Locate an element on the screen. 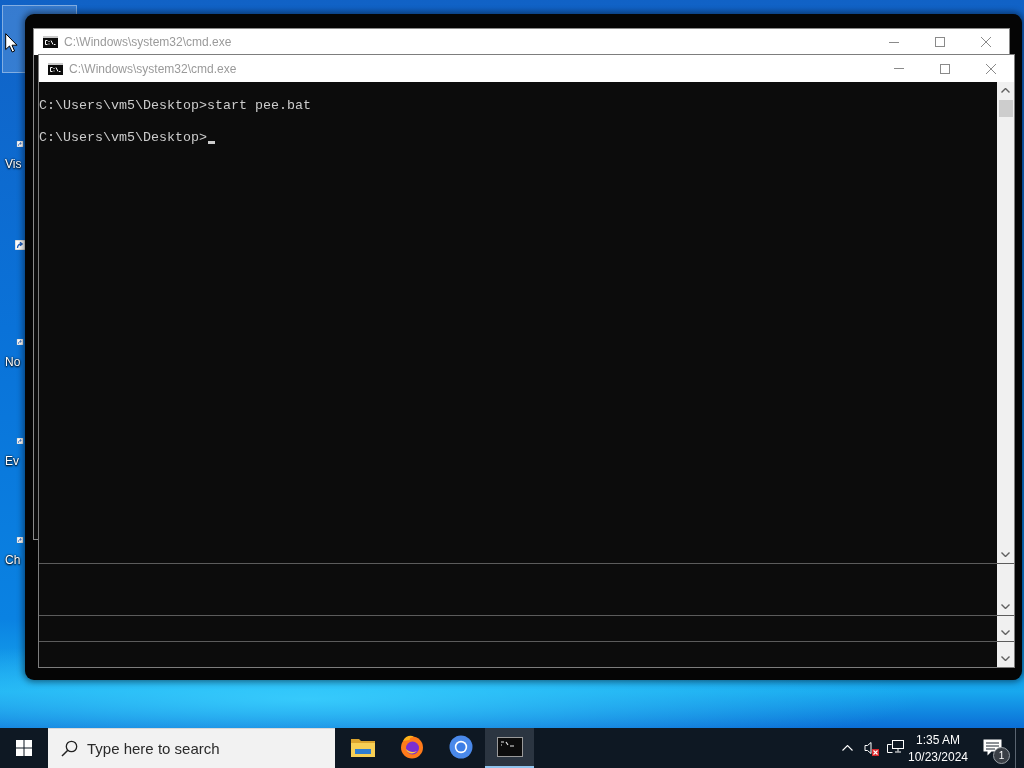 This screenshot has height=768, width=1024. search-field: Type here to search is located at coordinates (191, 748).